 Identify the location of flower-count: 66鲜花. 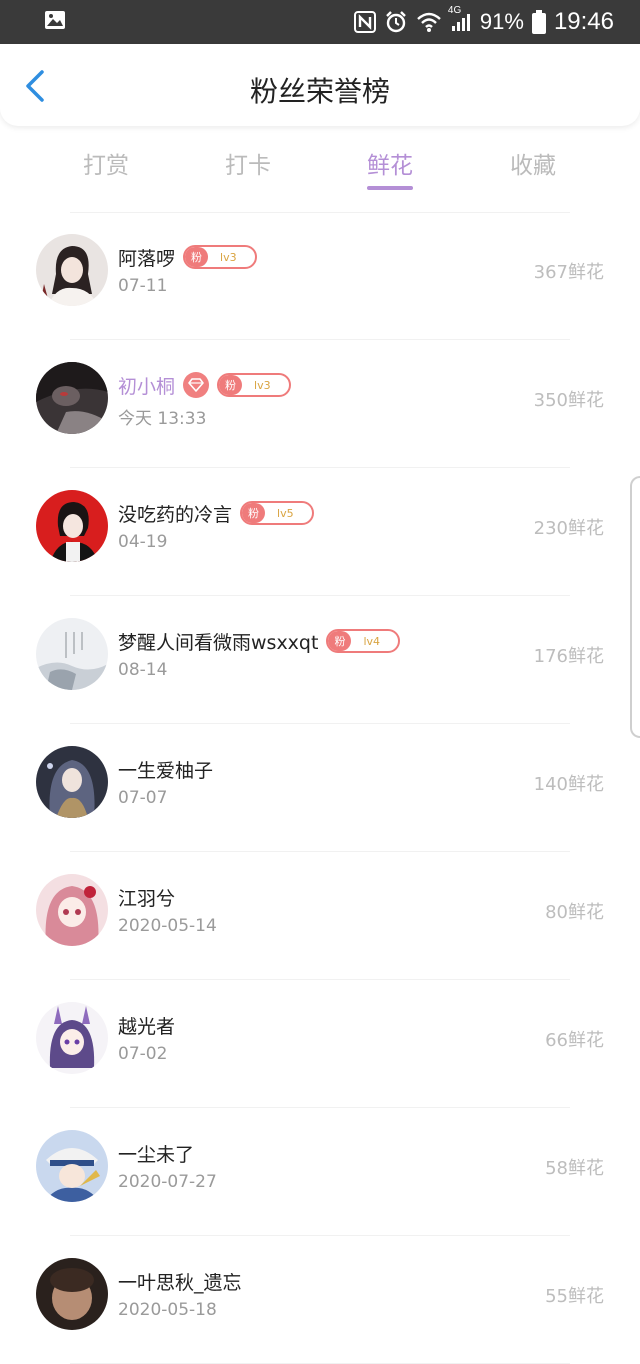
(574, 1040).